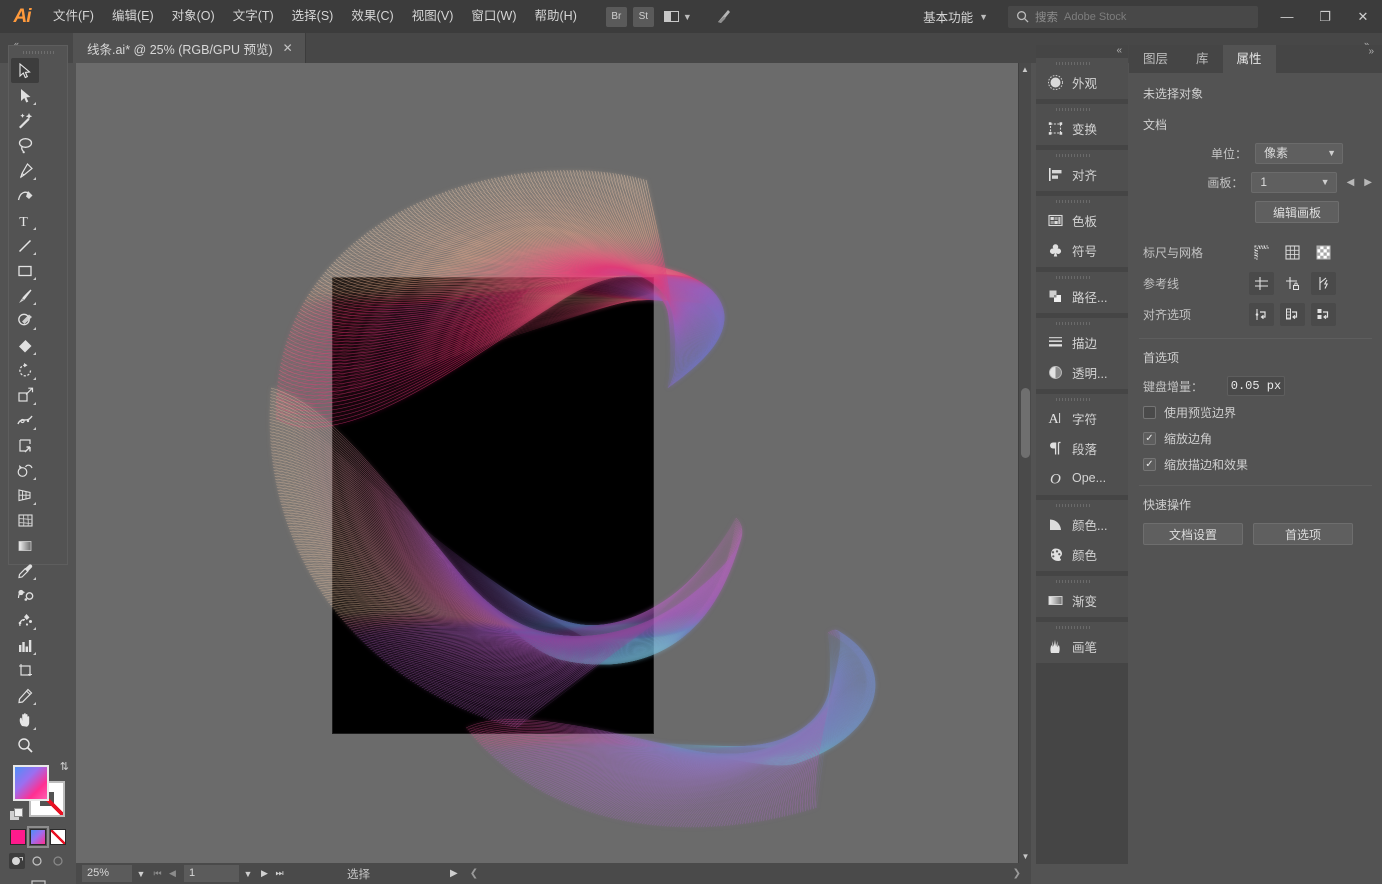  Describe the element at coordinates (1323, 252) in the screenshot. I see `show-transparency-grid-icon` at that location.